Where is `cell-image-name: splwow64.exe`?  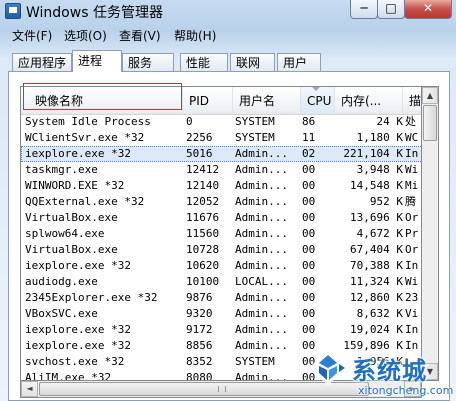 cell-image-name: splwow64.exe is located at coordinates (65, 233).